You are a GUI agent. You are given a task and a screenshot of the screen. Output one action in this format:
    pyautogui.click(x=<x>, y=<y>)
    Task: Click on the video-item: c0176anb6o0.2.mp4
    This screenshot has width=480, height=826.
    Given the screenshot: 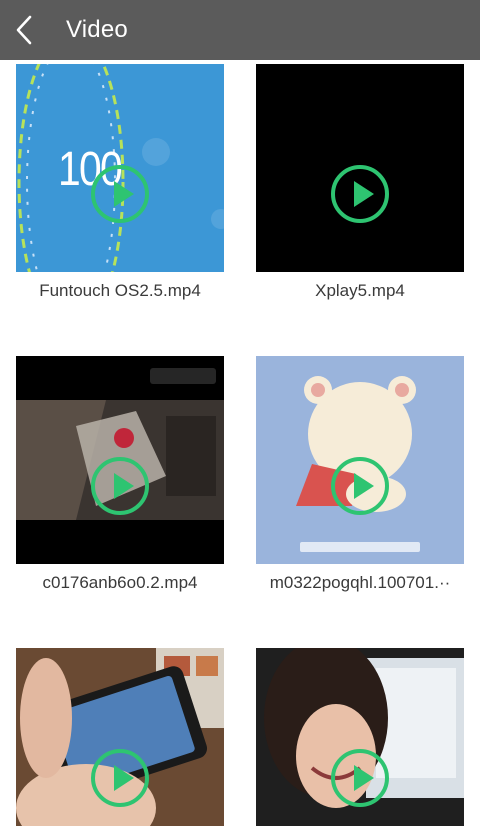 What is the action you would take?
    pyautogui.click(x=120, y=474)
    